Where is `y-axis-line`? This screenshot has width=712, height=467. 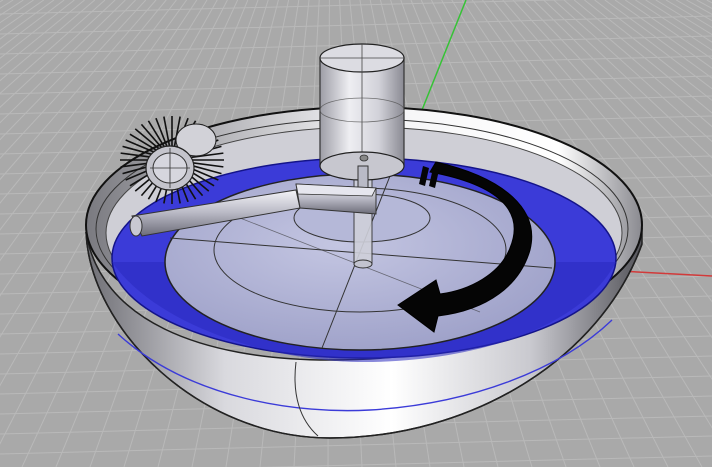 y-axis-line is located at coordinates (443, 58).